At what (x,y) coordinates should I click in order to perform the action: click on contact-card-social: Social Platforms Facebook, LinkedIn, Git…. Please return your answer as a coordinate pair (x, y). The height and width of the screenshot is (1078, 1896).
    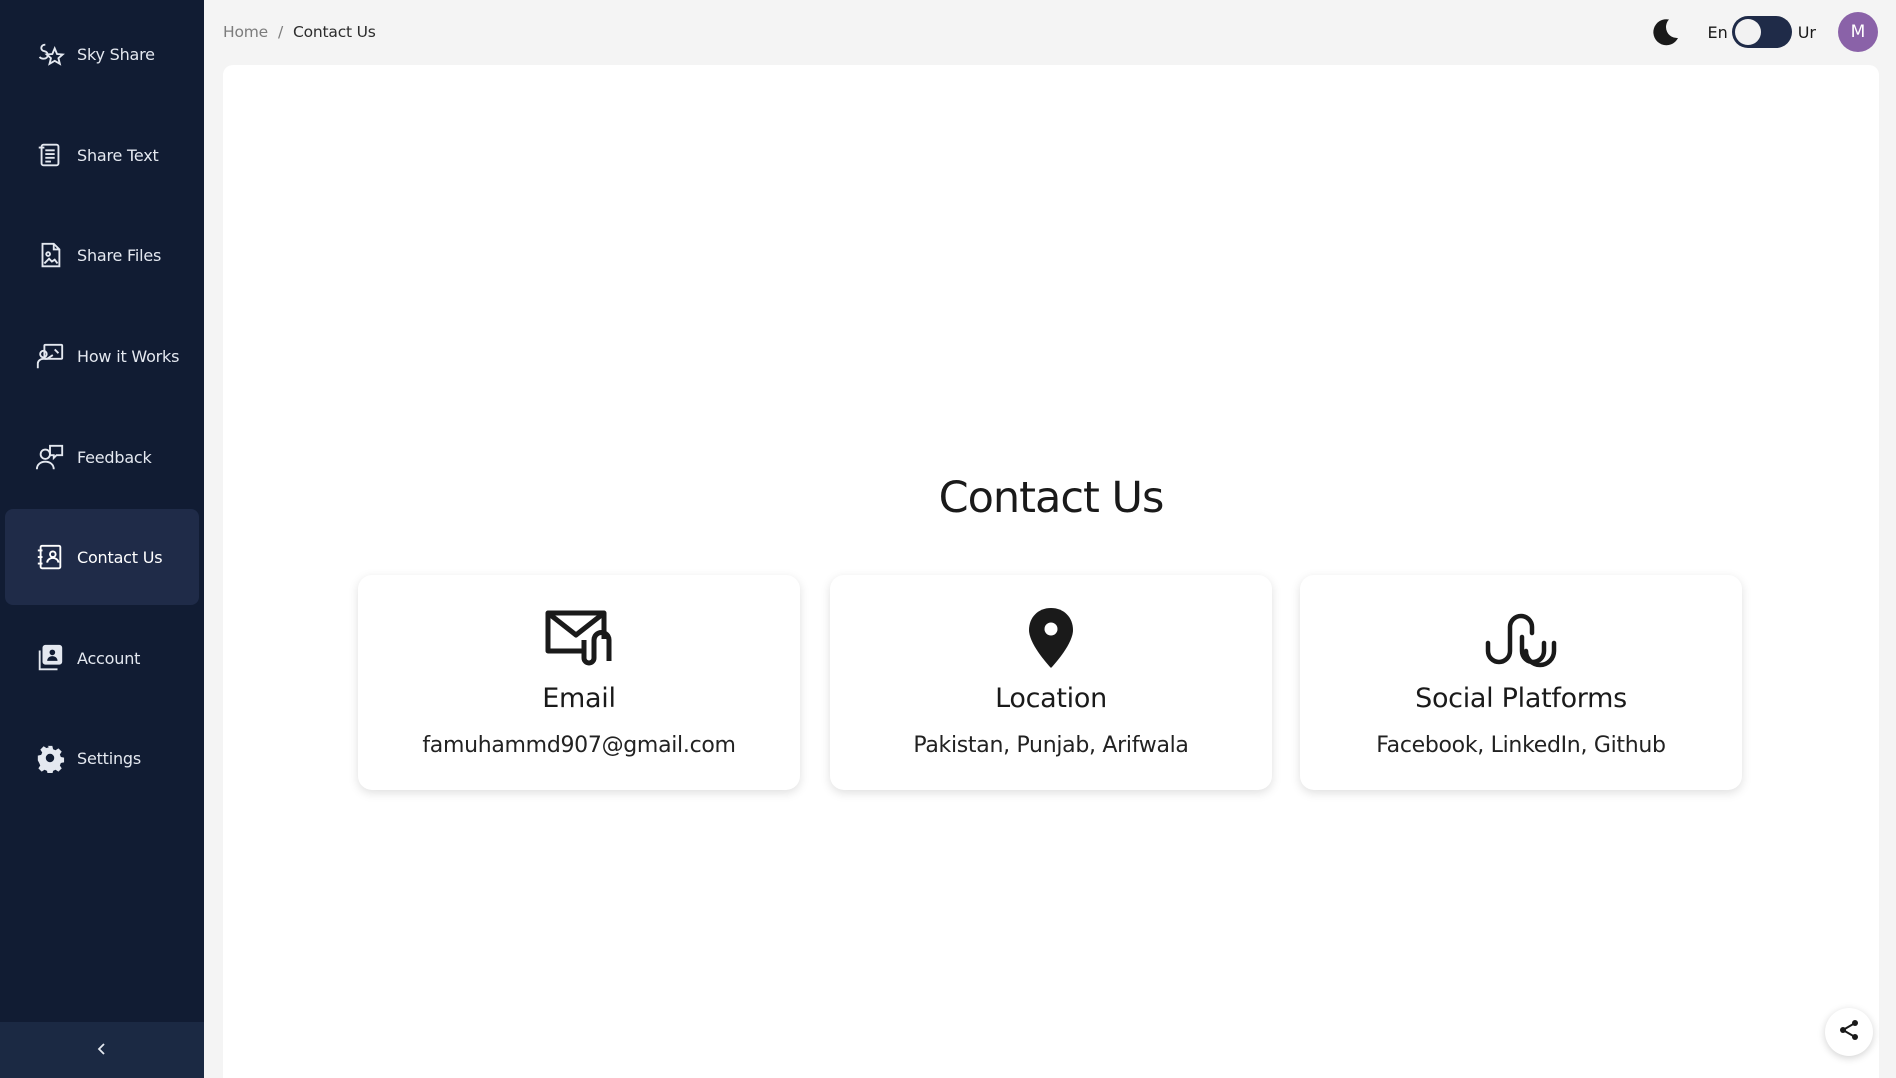
    Looking at the image, I should click on (1521, 682).